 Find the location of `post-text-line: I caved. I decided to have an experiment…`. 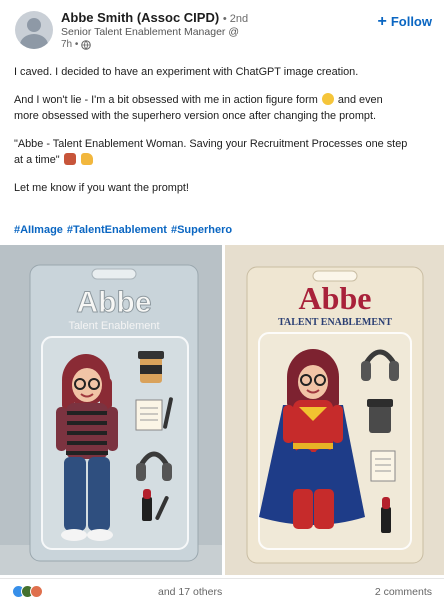

post-text-line: I caved. I decided to have an experiment… is located at coordinates (186, 72).